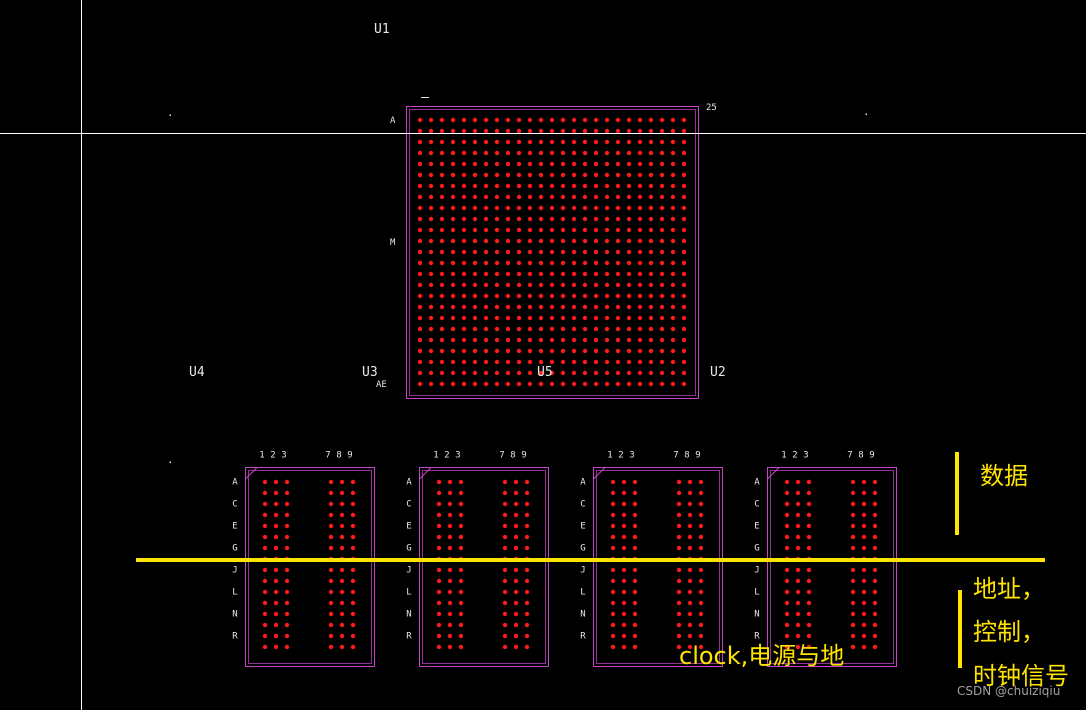 The height and width of the screenshot is (710, 1086). I want to click on bga-pad-AE15, so click(574, 384).